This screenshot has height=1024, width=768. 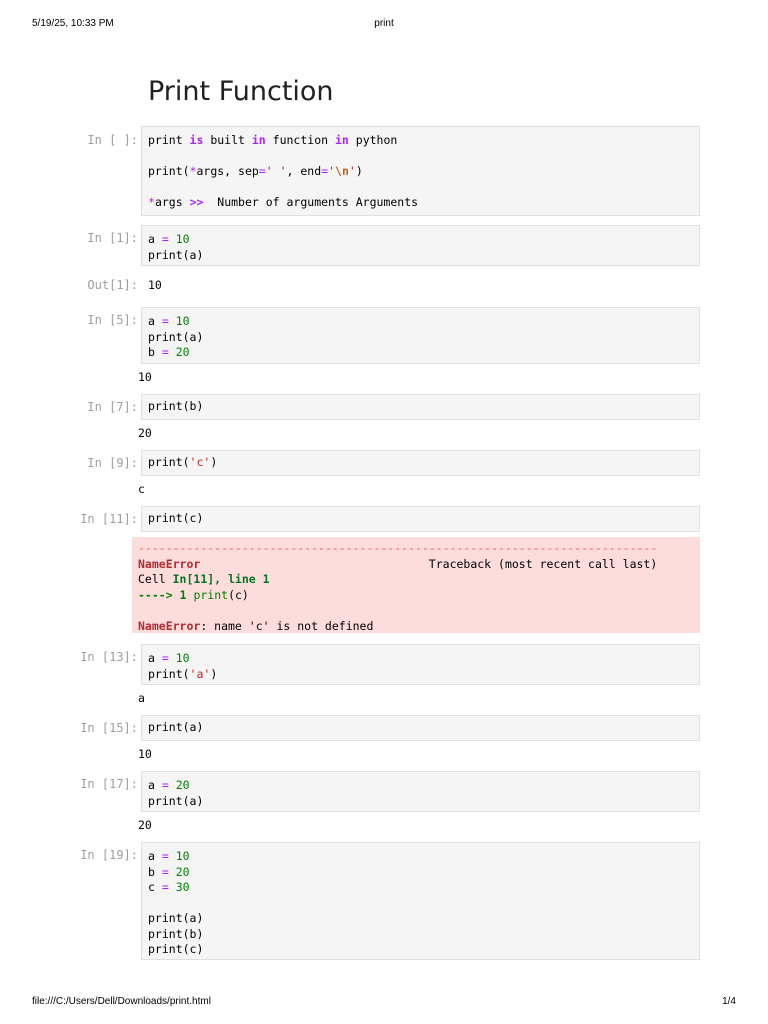 I want to click on cell-prompt: In [17]:, so click(x=109, y=784).